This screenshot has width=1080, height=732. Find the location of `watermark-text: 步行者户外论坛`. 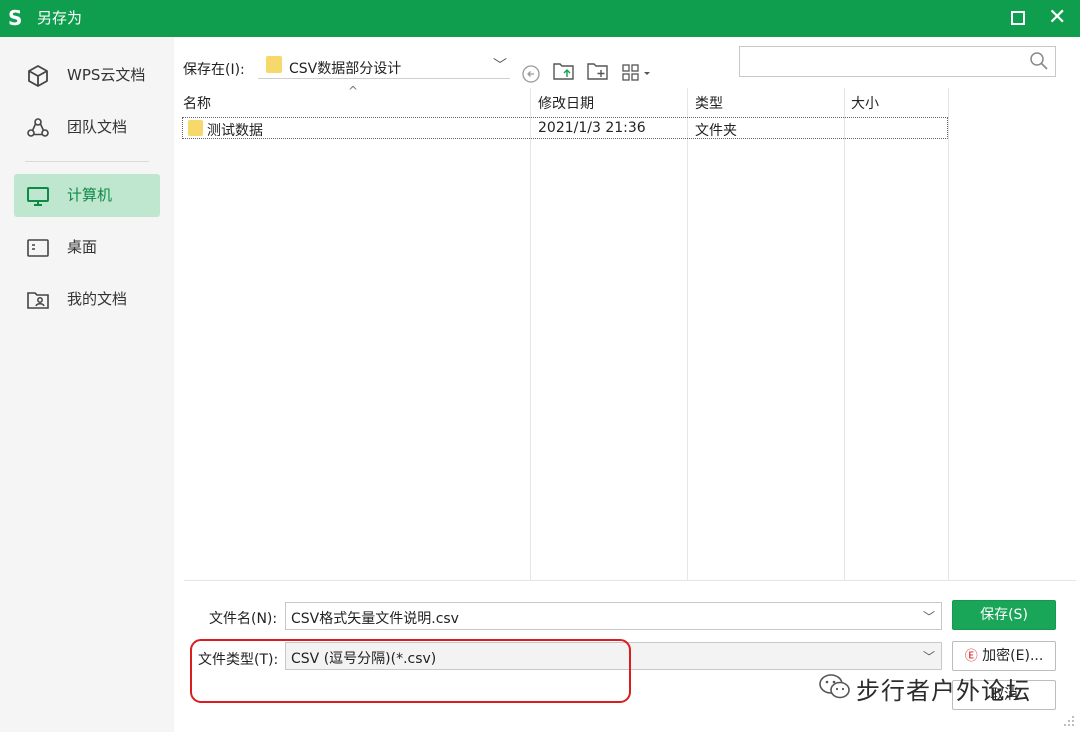

watermark-text: 步行者户外论坛 is located at coordinates (943, 691).